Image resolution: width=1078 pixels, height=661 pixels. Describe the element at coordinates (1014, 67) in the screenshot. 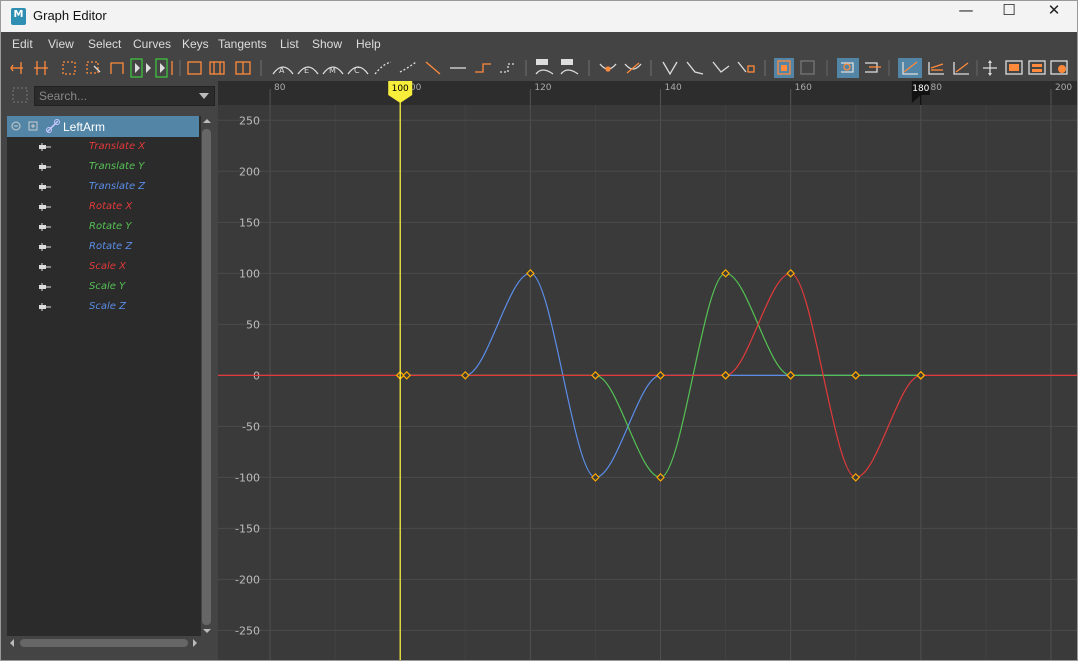

I see `channel-box-icon` at that location.